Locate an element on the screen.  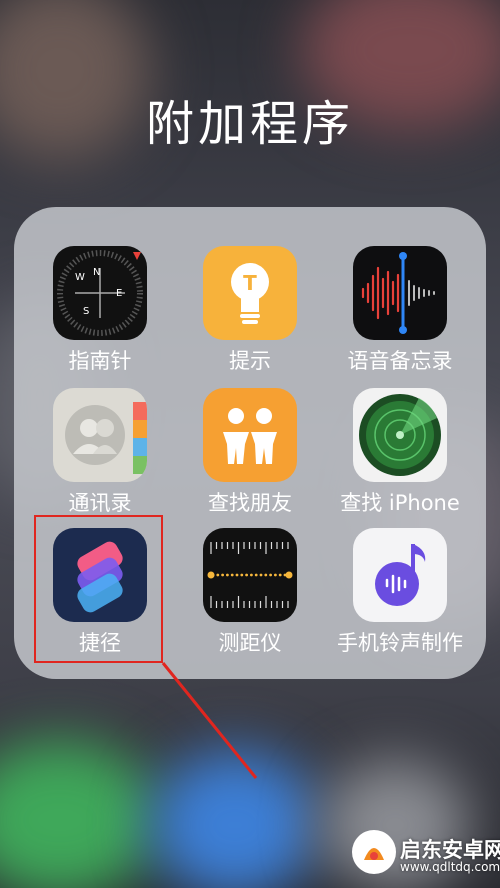
watermark: 启东安卓网 www.qdltdq.com is located at coordinates (426, 852).